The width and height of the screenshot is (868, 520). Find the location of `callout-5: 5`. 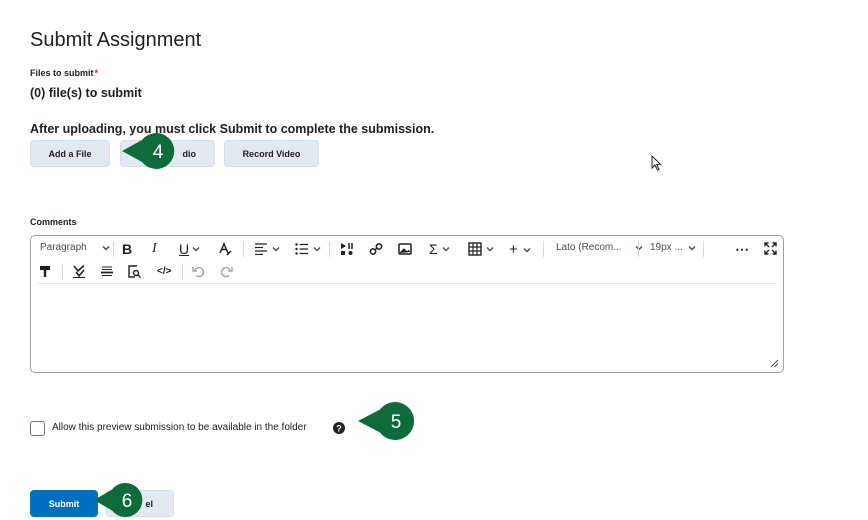

callout-5: 5 is located at coordinates (386, 421).